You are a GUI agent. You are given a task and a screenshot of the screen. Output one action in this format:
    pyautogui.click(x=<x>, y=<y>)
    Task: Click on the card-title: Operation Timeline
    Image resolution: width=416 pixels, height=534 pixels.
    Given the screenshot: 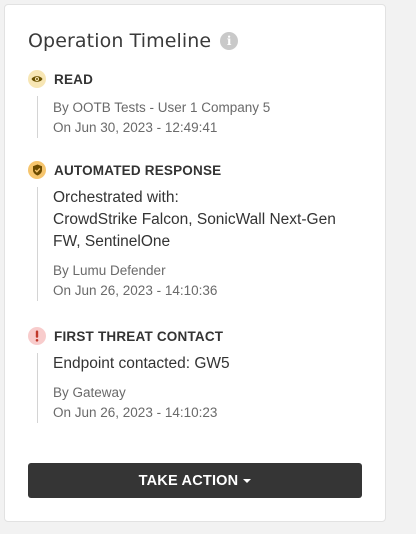 What is the action you would take?
    pyautogui.click(x=120, y=41)
    